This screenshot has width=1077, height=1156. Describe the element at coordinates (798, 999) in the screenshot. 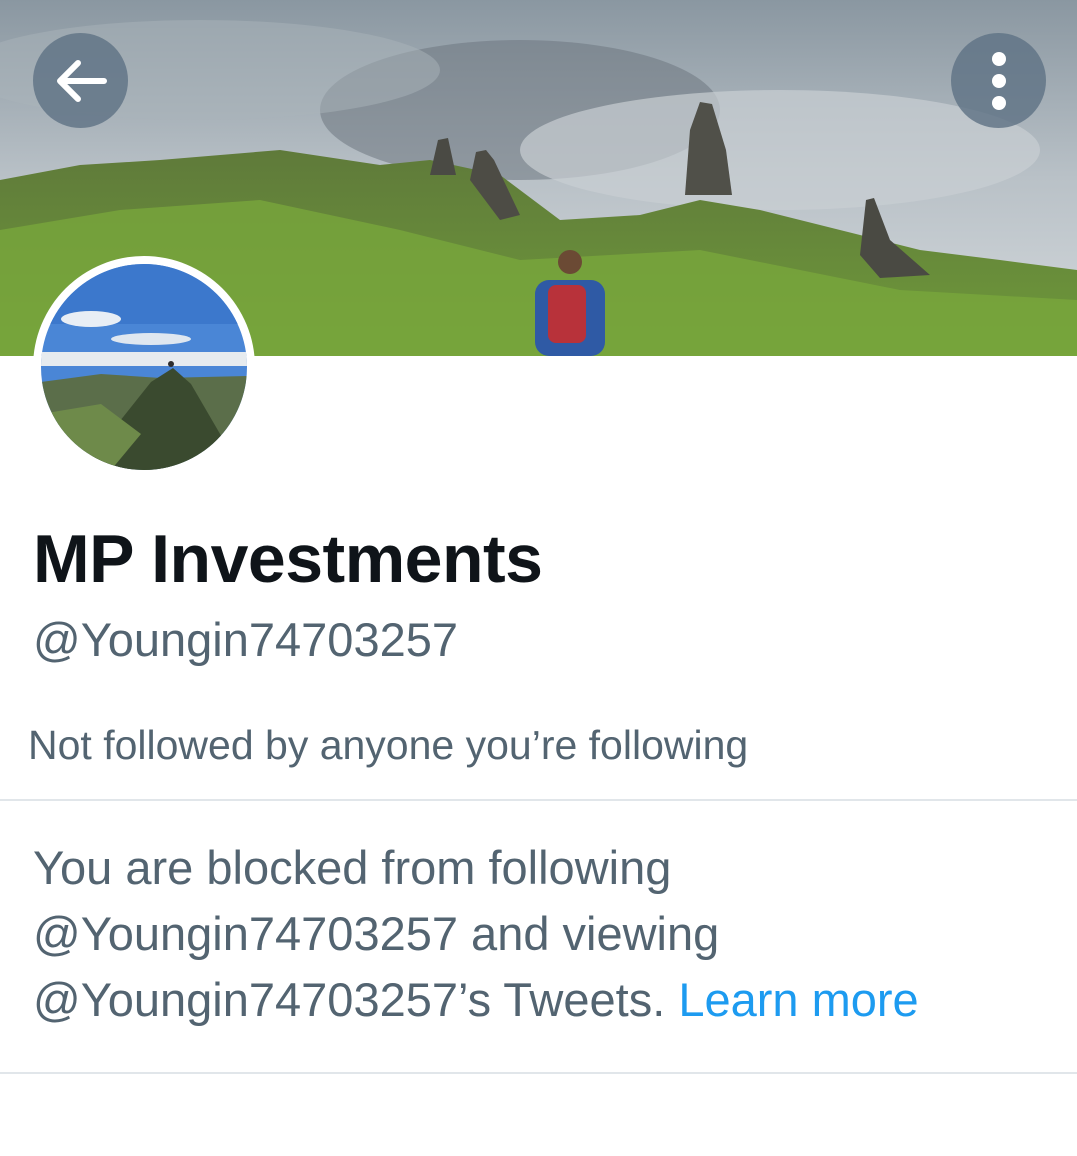

I see `learn-more-link: Learn more` at that location.